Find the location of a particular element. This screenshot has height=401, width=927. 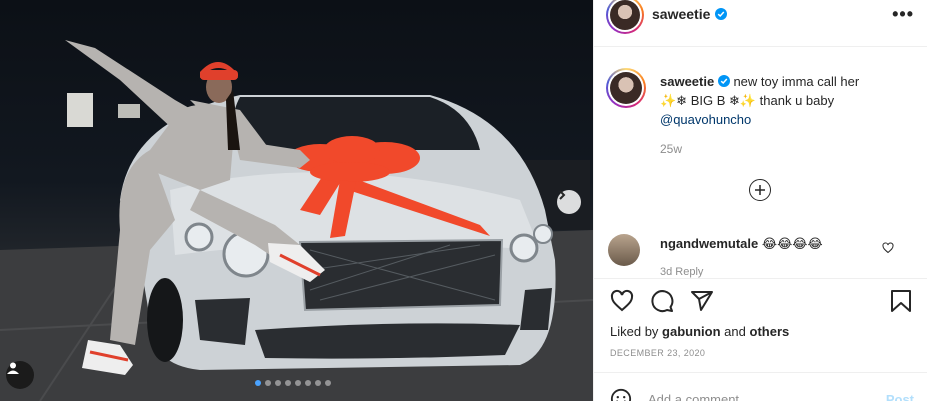

heart-icon is located at coordinates (888, 248).